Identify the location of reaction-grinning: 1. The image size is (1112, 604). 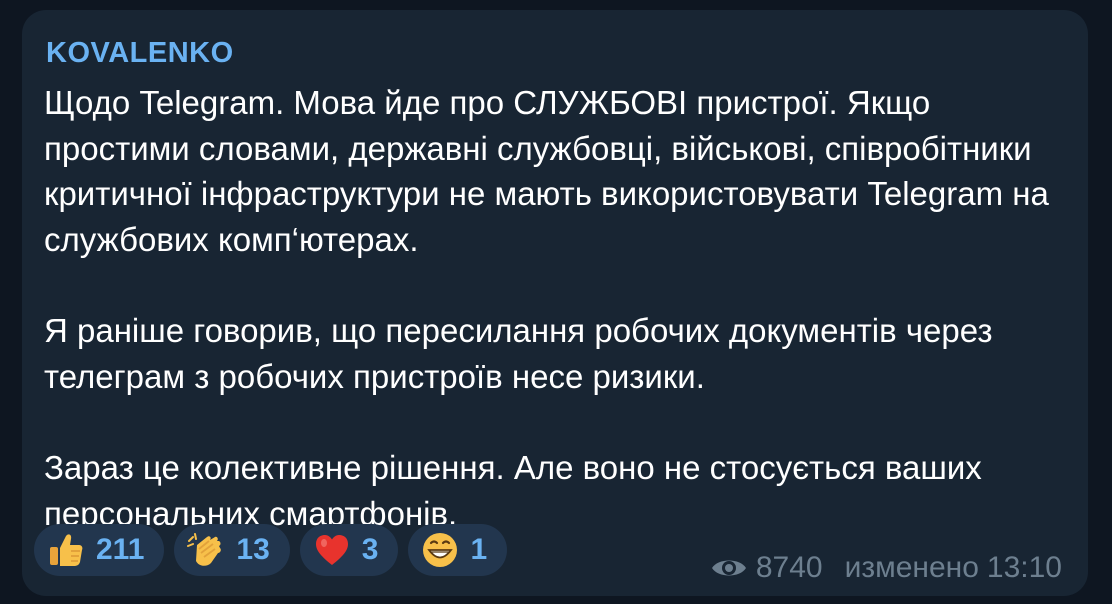
(458, 550).